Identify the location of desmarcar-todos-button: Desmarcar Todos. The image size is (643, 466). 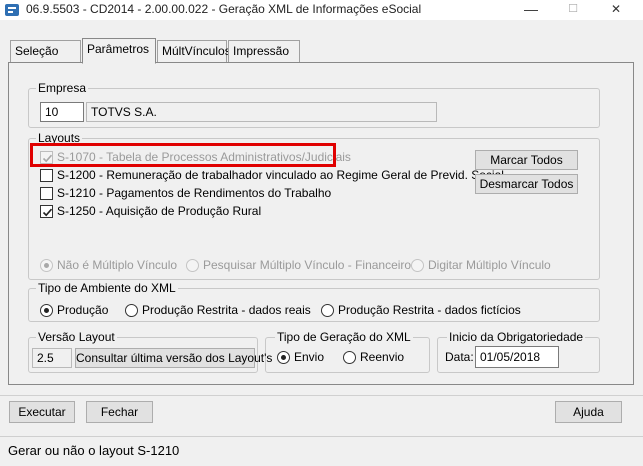
(526, 184).